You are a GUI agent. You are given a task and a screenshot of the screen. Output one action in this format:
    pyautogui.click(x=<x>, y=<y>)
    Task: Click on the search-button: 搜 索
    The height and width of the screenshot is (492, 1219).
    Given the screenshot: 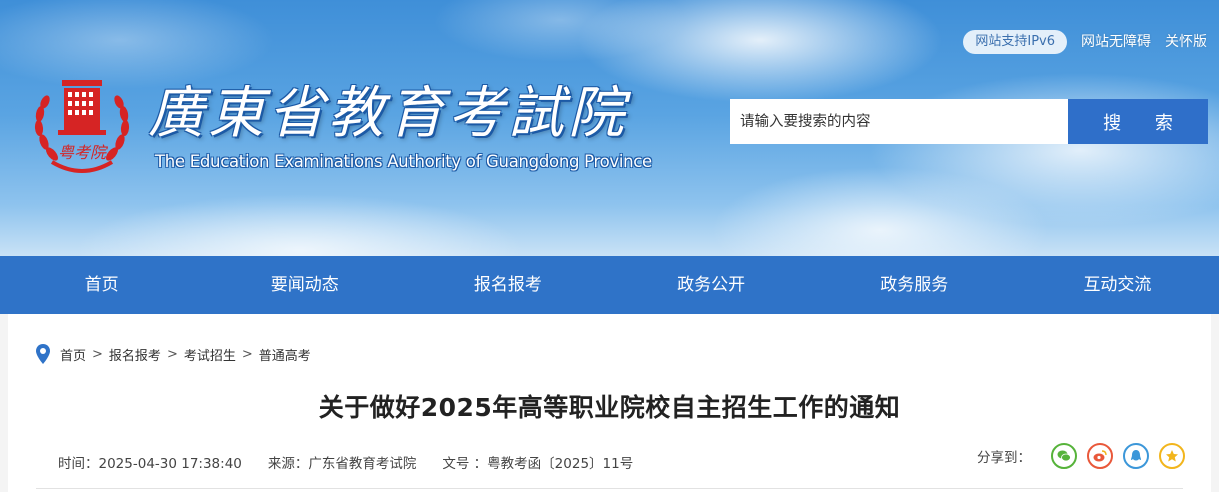 What is the action you would take?
    pyautogui.click(x=1138, y=121)
    